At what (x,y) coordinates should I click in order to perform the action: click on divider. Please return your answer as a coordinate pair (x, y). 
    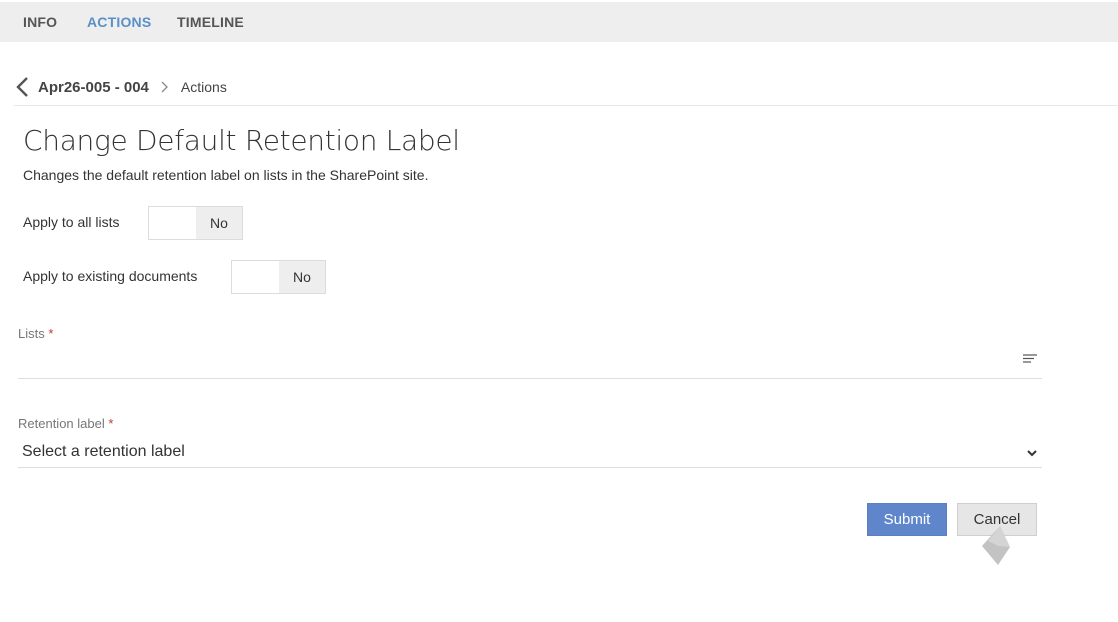
    Looking at the image, I should click on (566, 105).